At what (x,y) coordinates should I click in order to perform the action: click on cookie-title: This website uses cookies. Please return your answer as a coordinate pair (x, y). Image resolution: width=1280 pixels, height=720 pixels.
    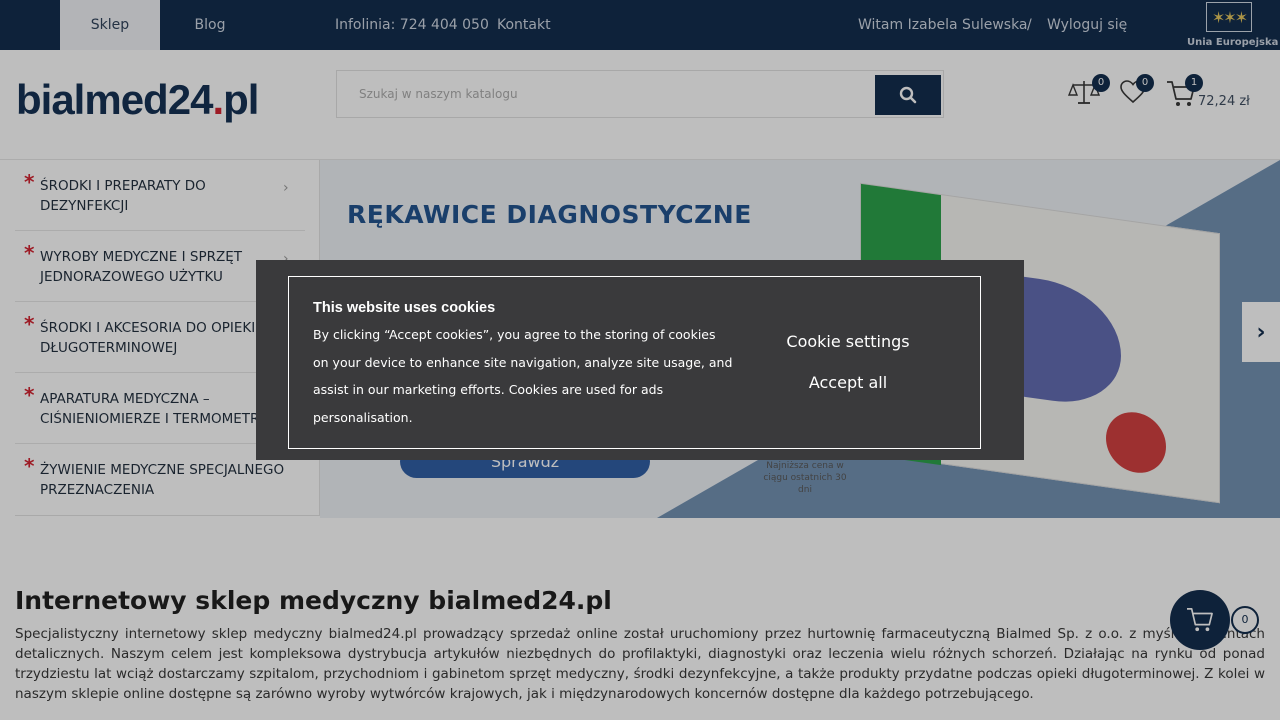
    Looking at the image, I should click on (404, 308).